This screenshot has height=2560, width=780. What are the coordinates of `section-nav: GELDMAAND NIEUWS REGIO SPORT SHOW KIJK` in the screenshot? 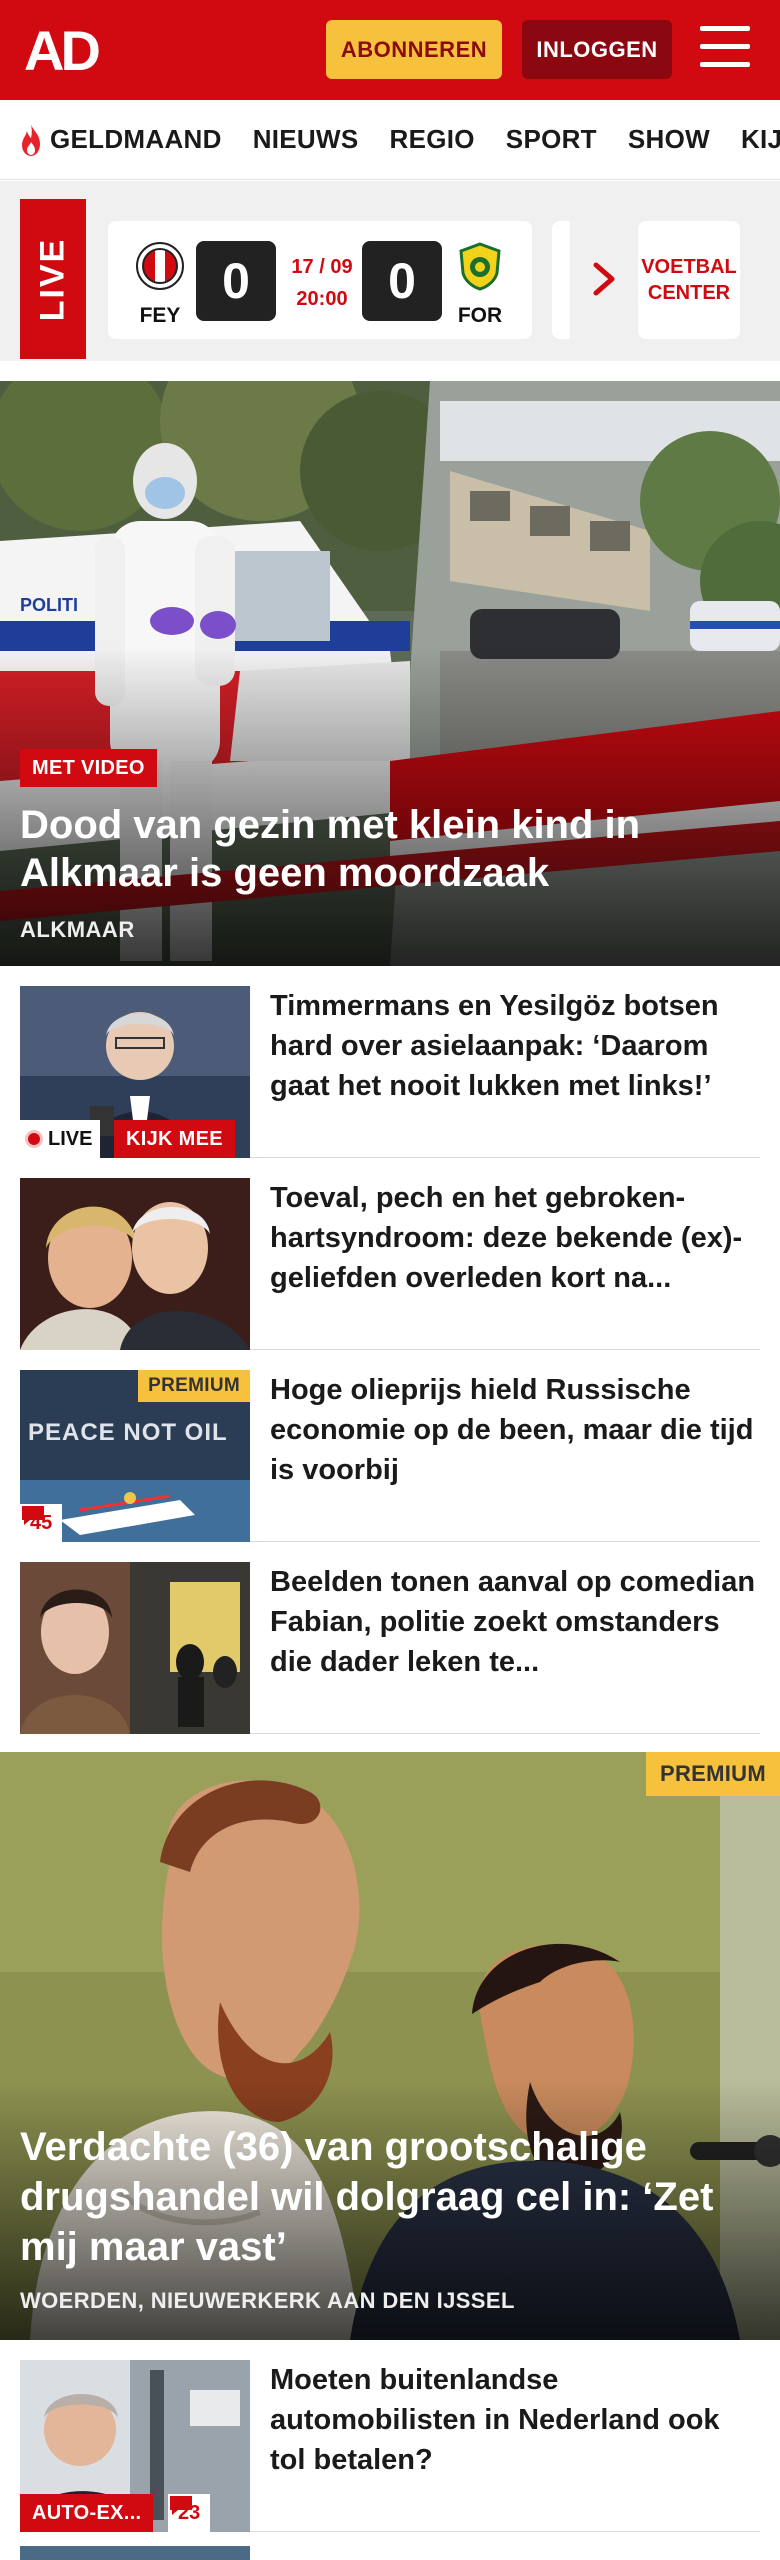 It's located at (390, 140).